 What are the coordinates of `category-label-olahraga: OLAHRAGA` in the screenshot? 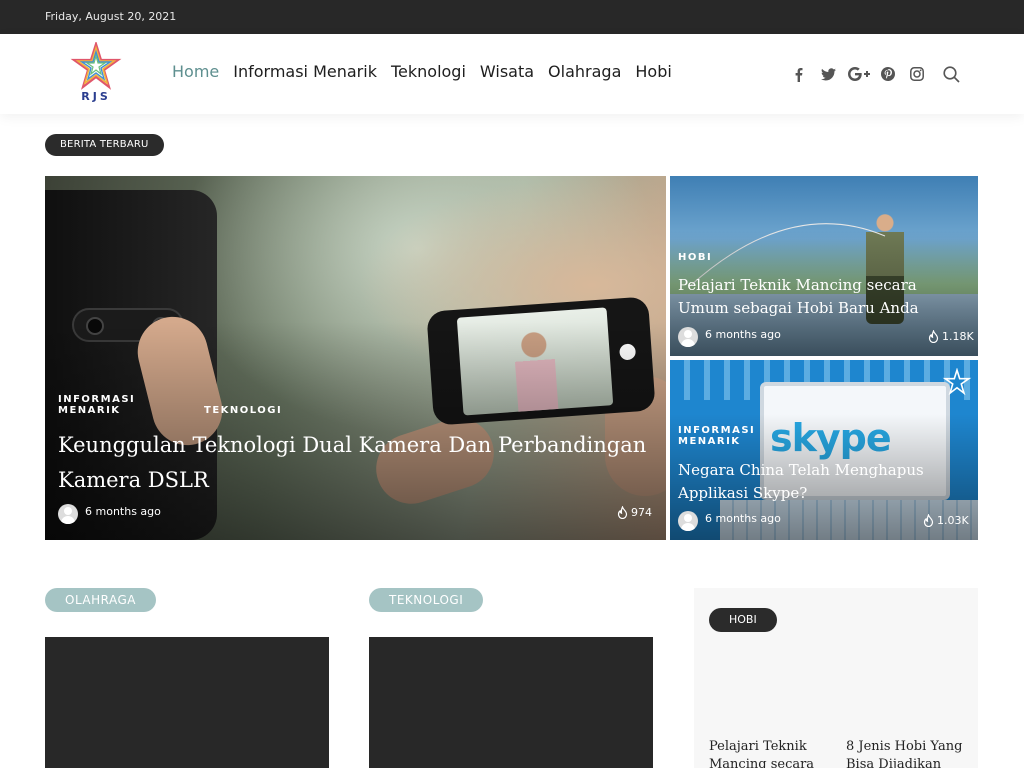 It's located at (100, 600).